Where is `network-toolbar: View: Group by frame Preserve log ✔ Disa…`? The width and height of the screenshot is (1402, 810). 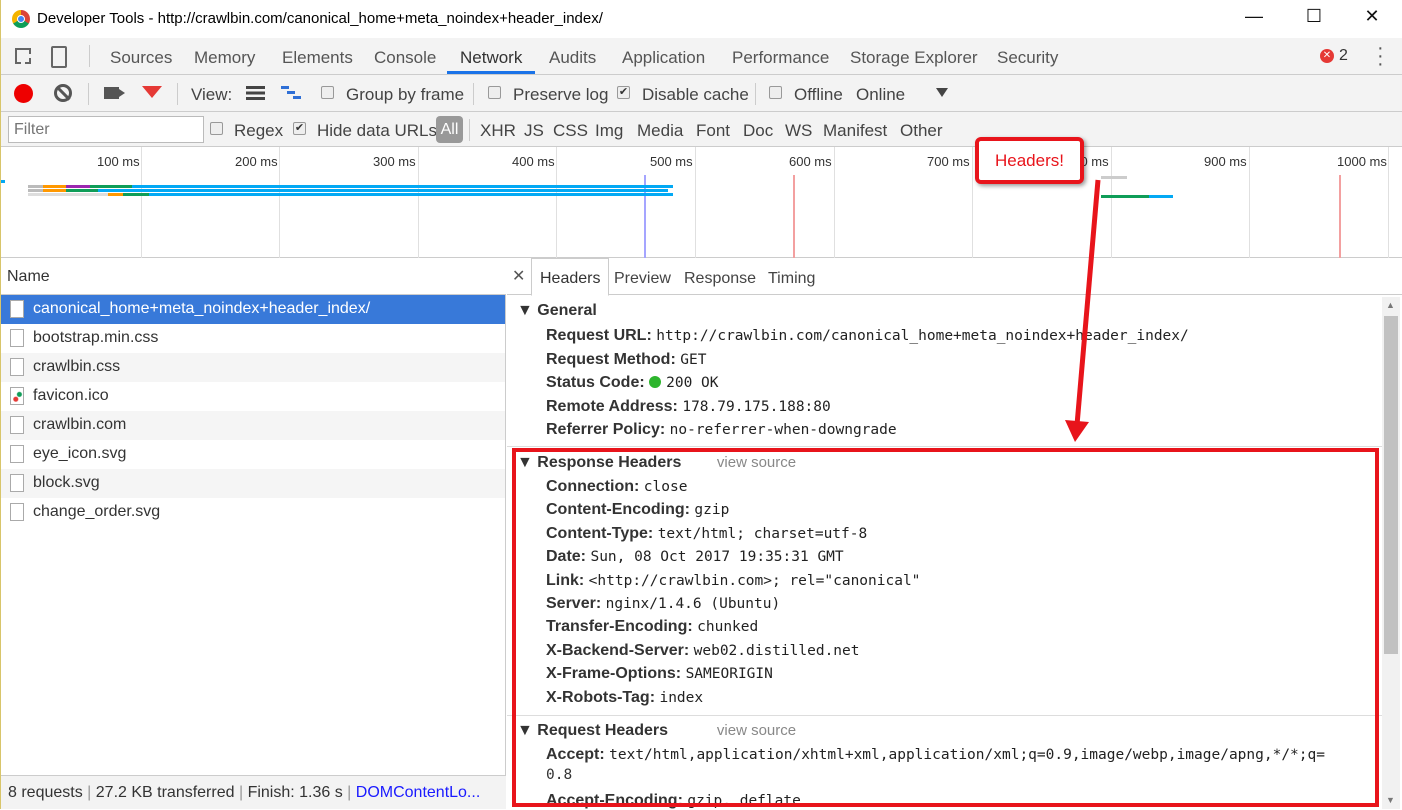
network-toolbar: View: Group by frame Preserve log ✔ Disa… is located at coordinates (701, 93).